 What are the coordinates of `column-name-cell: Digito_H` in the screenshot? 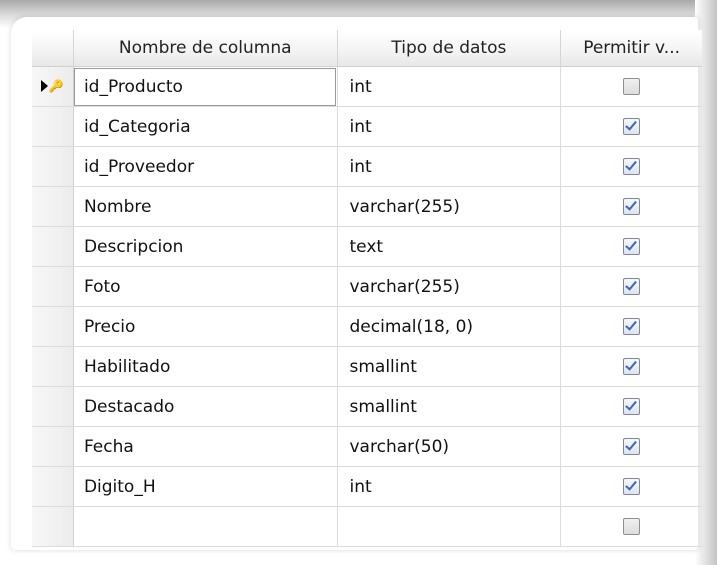 It's located at (205, 486).